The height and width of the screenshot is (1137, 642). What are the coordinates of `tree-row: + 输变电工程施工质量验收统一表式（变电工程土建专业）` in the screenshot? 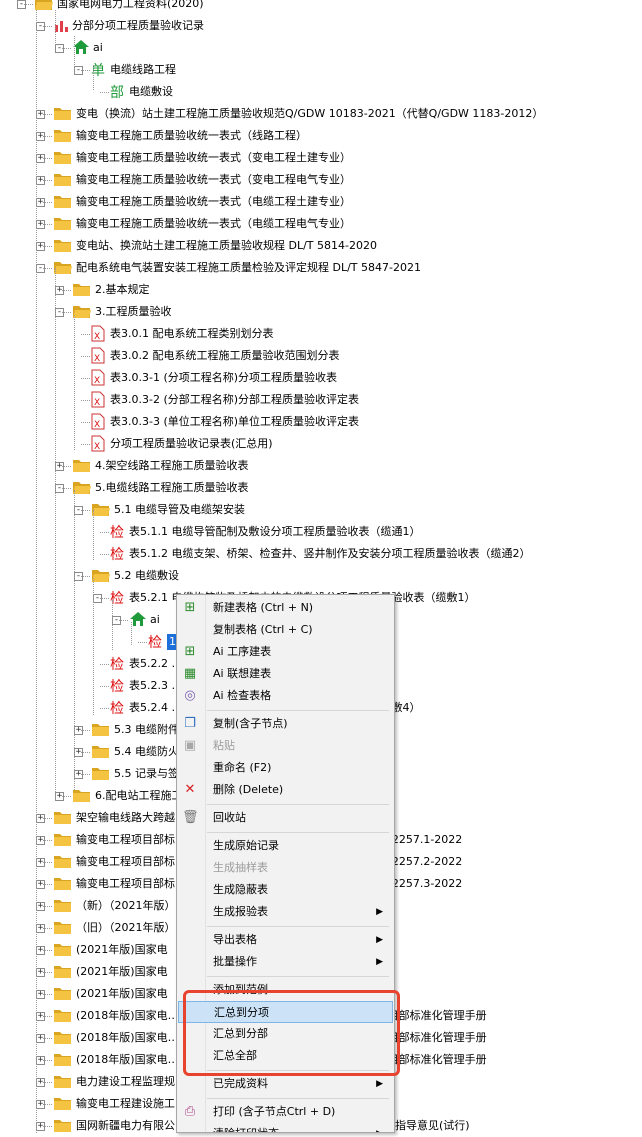 It's located at (321, 158).